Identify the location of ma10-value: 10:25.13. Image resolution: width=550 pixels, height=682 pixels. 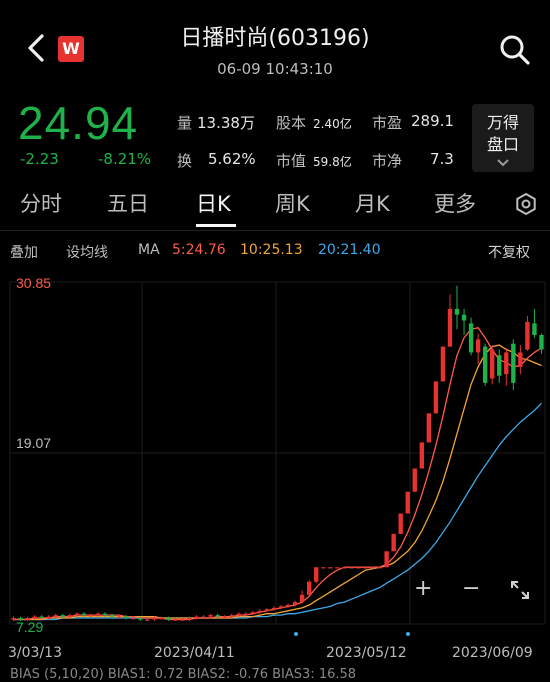
(271, 250).